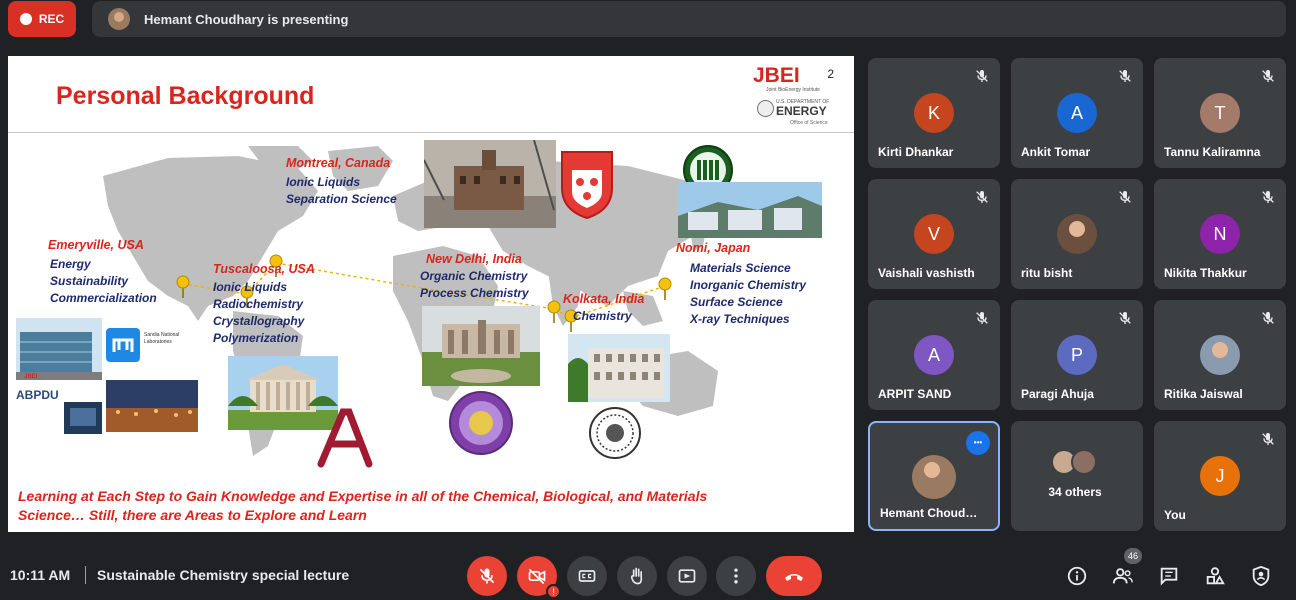 This screenshot has height=600, width=1296. What do you see at coordinates (70, 264) in the screenshot?
I see `location-item: Energy` at bounding box center [70, 264].